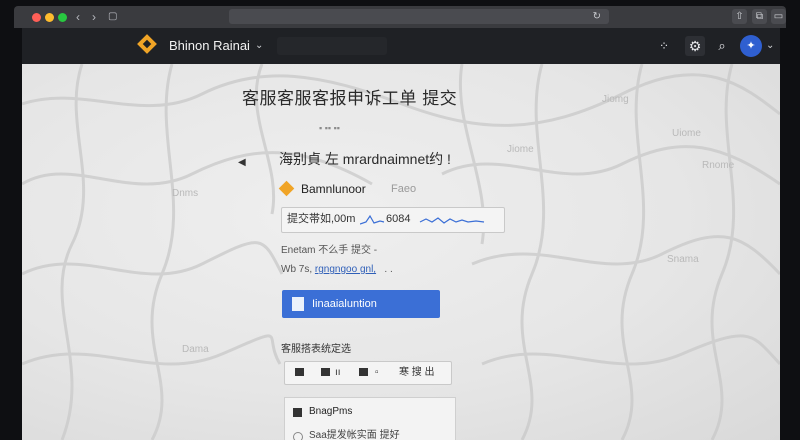 The width and height of the screenshot is (800, 440). Describe the element at coordinates (49, 17) in the screenshot. I see `minimize-window-icon` at that location.